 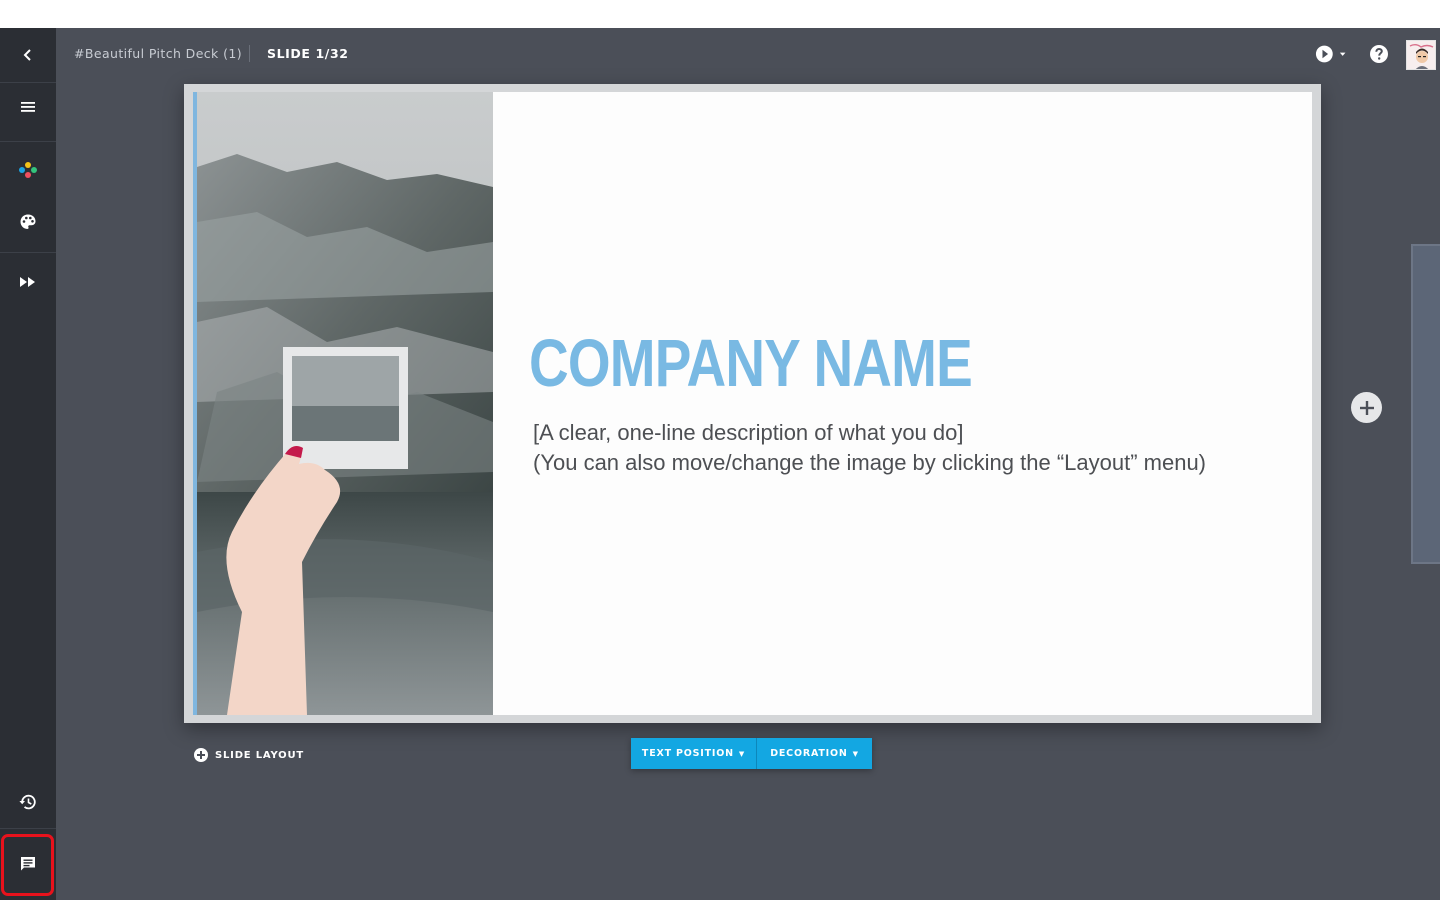 What do you see at coordinates (158, 53) in the screenshot?
I see `document-title: #Beautiful Pitch Deck (1)` at bounding box center [158, 53].